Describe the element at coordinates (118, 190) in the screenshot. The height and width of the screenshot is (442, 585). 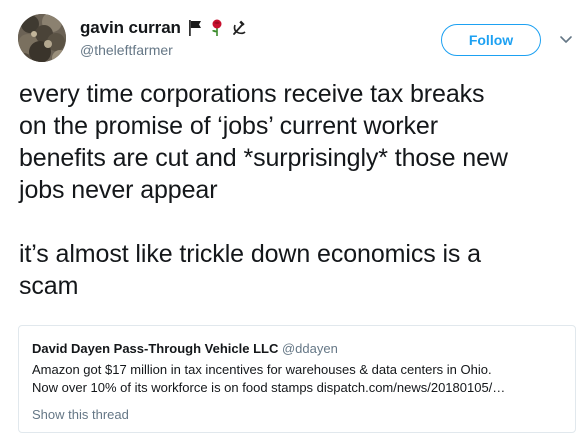
I see `tweet-line: jobs never appear` at that location.